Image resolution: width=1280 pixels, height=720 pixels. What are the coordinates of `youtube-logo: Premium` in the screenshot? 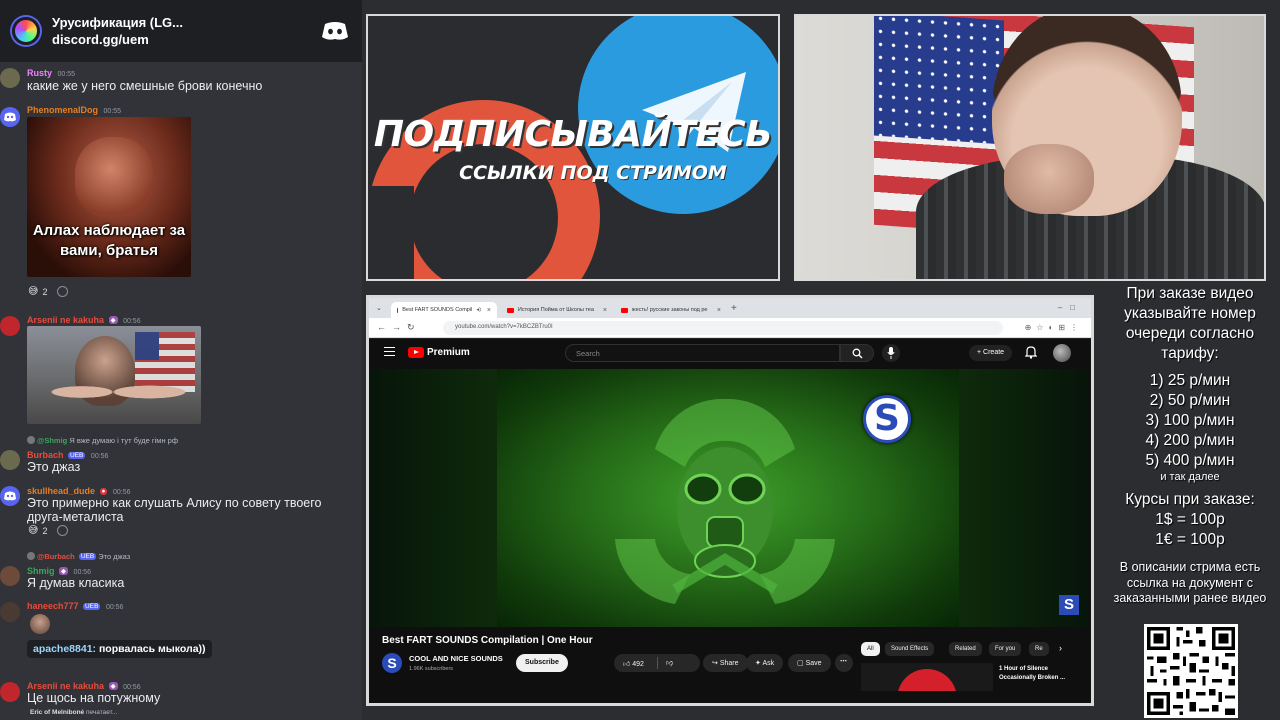 It's located at (439, 352).